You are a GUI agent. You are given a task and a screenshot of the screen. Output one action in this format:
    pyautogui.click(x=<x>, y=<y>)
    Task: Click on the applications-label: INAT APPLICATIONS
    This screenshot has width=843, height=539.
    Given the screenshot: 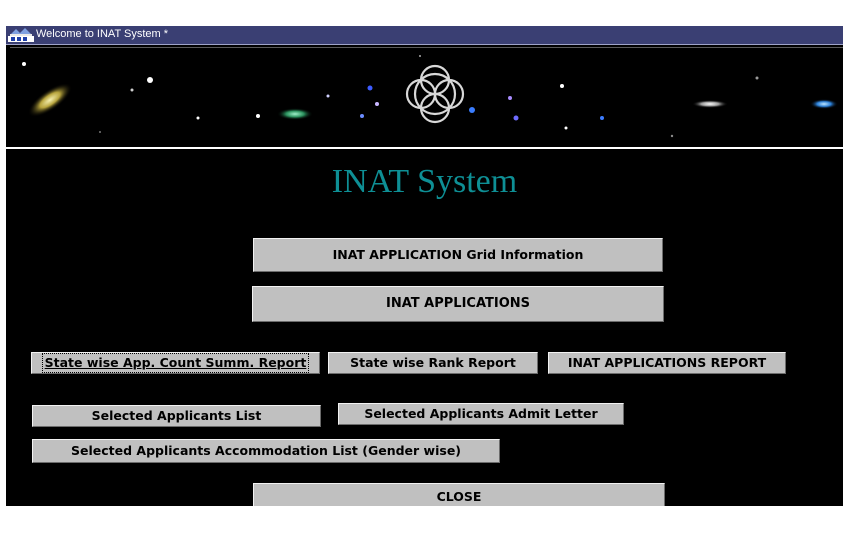 What is the action you would take?
    pyautogui.click(x=458, y=303)
    